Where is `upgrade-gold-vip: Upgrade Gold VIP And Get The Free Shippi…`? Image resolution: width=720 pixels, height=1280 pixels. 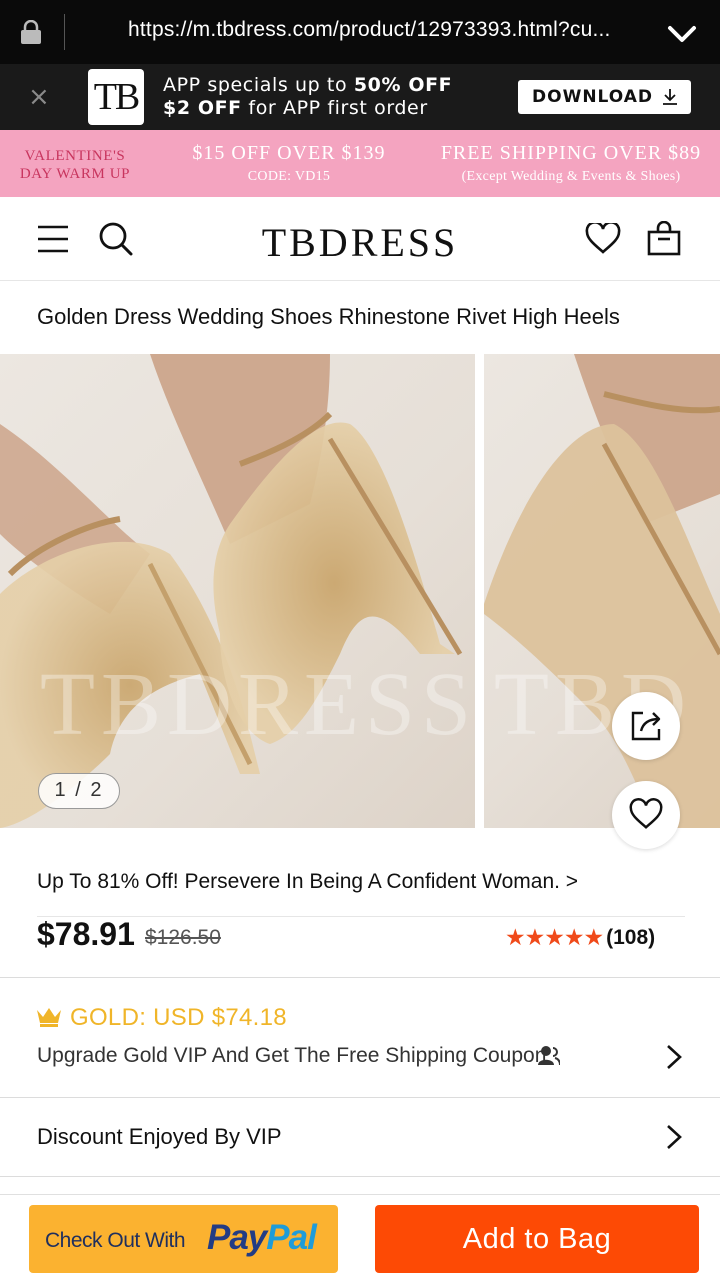 upgrade-gold-vip: Upgrade Gold VIP And Get The Free Shippi… is located at coordinates (291, 1056).